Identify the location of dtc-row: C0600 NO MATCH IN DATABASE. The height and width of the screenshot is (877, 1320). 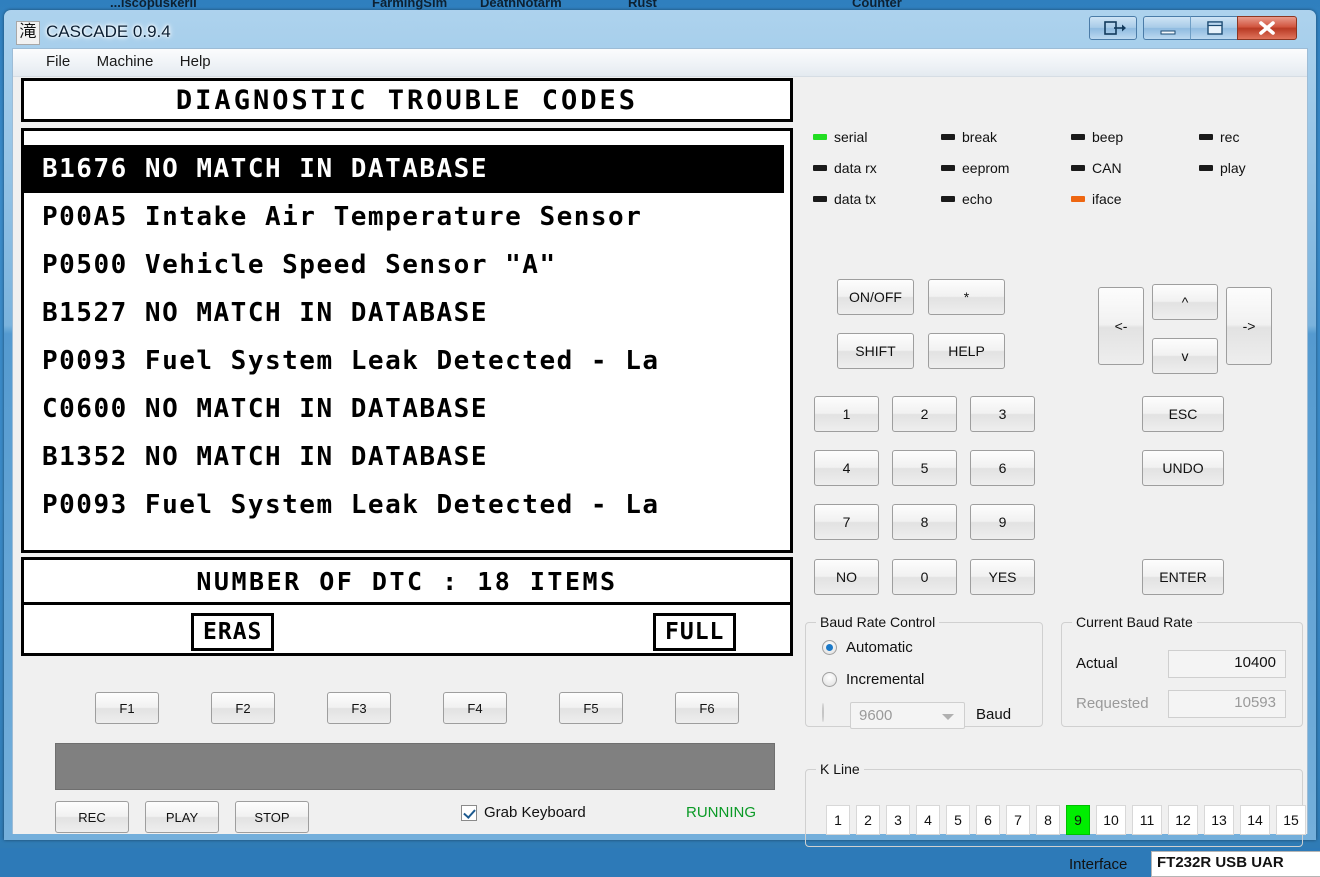
(407, 409).